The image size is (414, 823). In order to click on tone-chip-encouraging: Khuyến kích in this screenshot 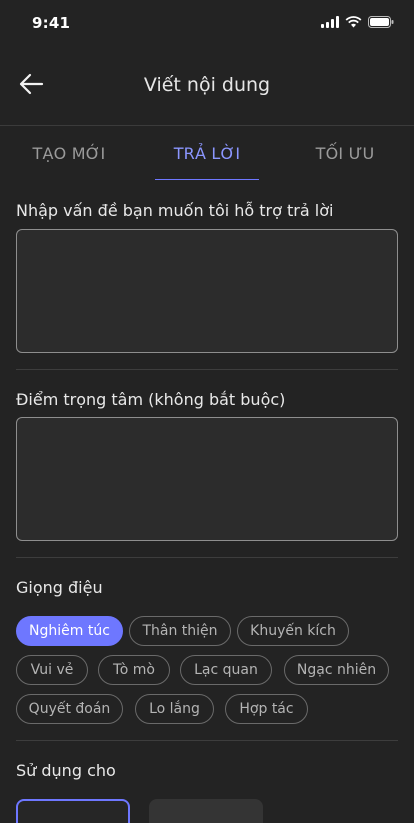, I will do `click(293, 631)`.